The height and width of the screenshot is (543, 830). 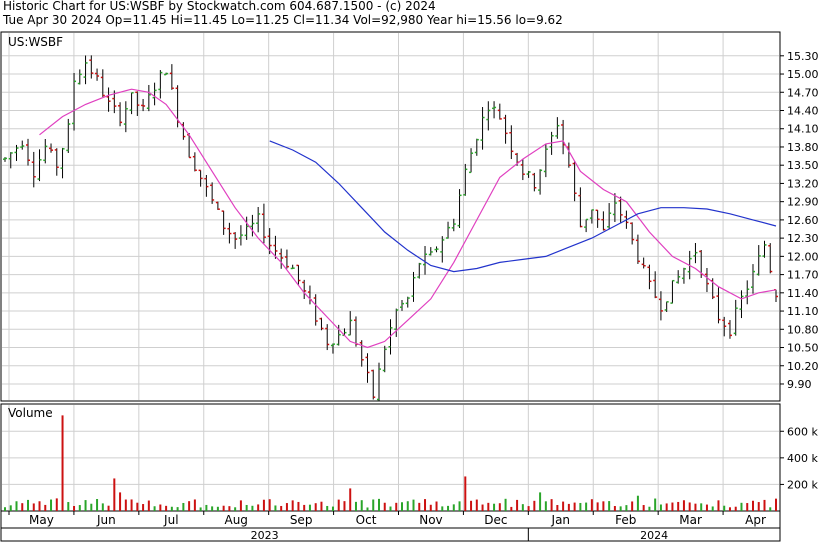 I want to click on price-tick-label: 9.90, so click(x=799, y=384).